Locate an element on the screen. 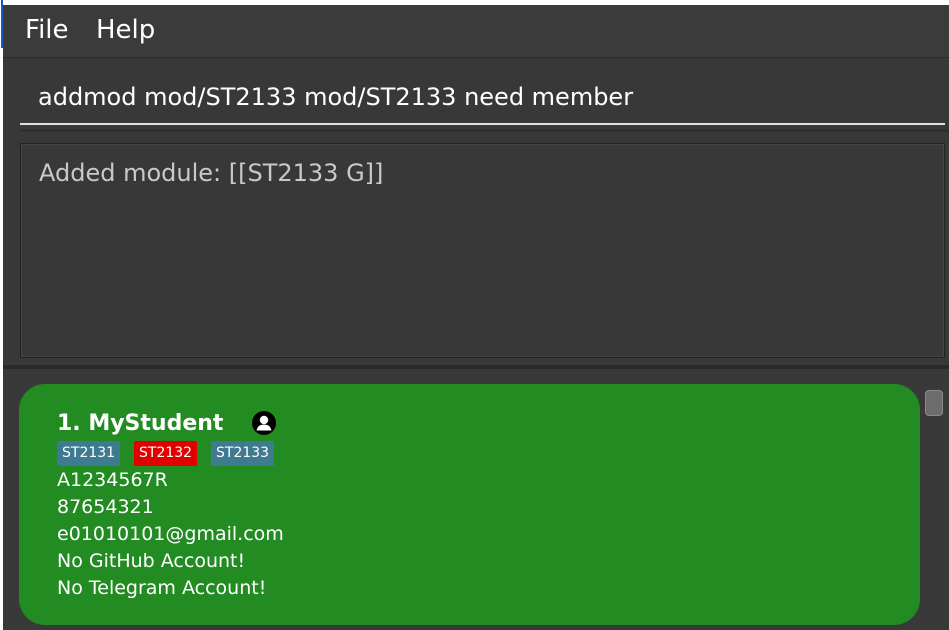 This screenshot has width=949, height=630. command-box is located at coordinates (482, 99).